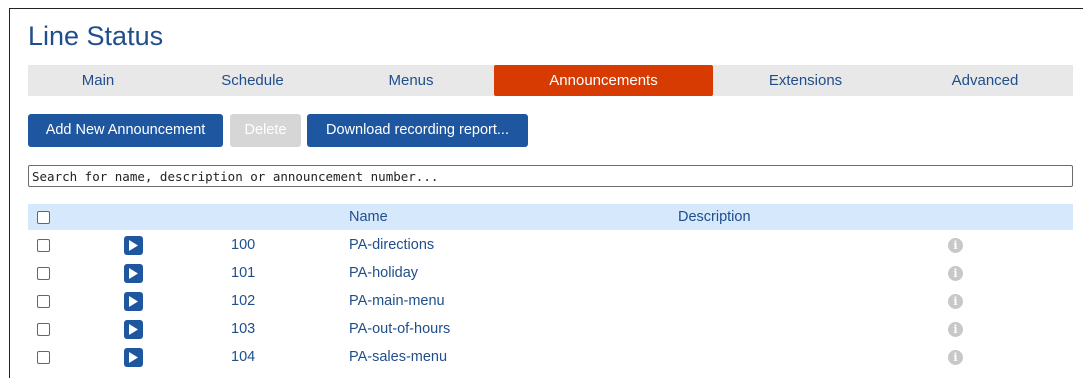 The image size is (1083, 378). What do you see at coordinates (550, 329) in the screenshot?
I see `table-row: 103 PA-out-of-hours i` at bounding box center [550, 329].